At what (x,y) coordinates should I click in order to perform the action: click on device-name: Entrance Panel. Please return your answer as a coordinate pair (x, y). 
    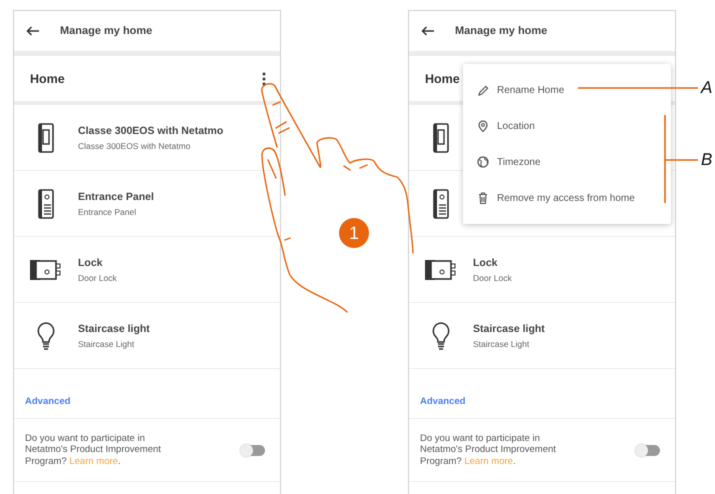
    Looking at the image, I should click on (116, 196).